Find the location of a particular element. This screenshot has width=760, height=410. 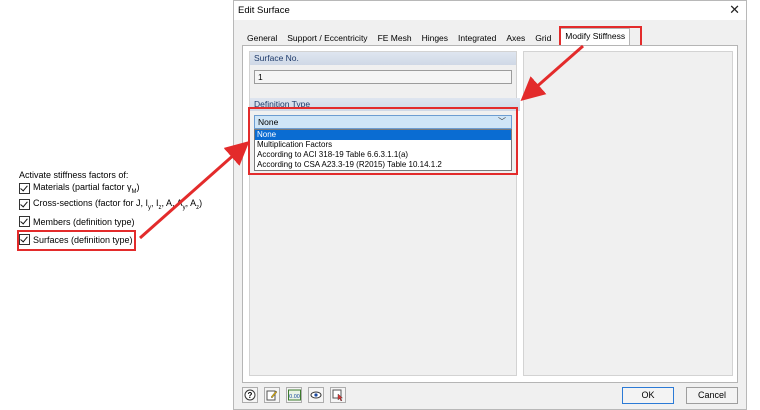

select-icon is located at coordinates (338, 395).